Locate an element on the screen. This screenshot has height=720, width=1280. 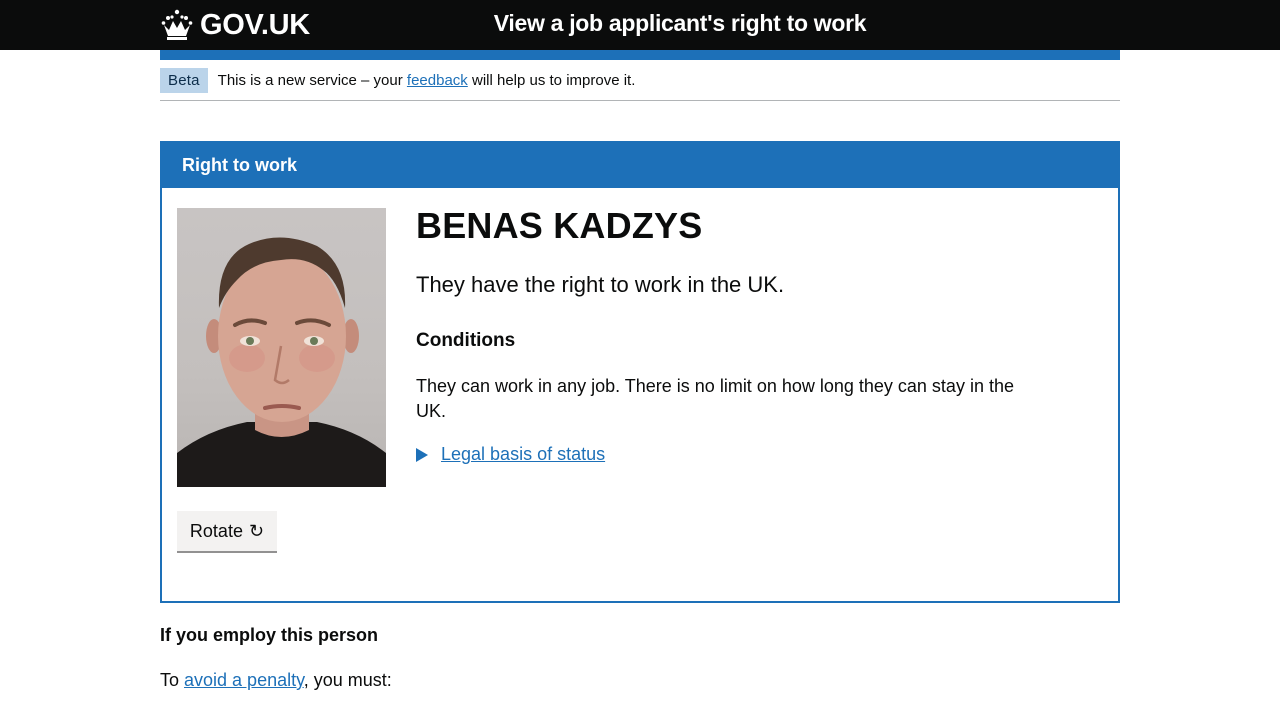
legal-basis-details: Legal basis of status is located at coordinates (726, 454).